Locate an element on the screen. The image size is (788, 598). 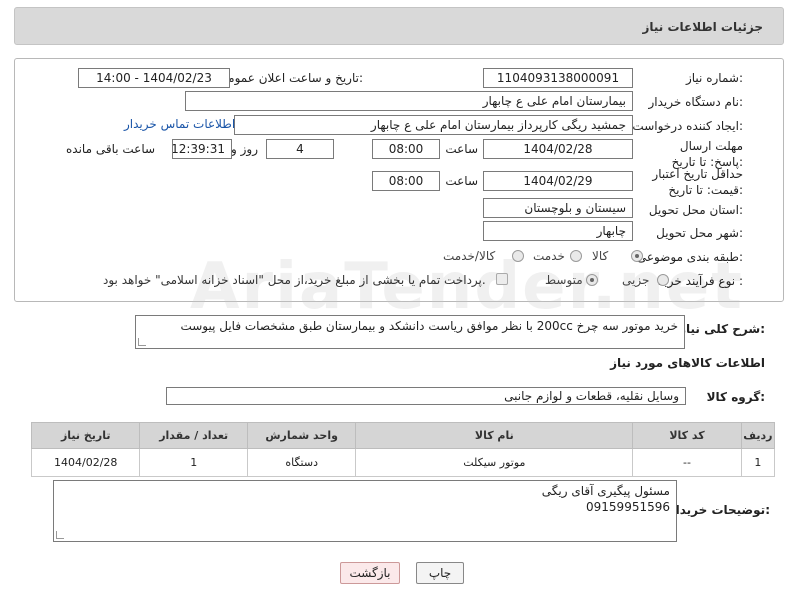
process-option-minor: جزیی is located at coordinates (636, 280).